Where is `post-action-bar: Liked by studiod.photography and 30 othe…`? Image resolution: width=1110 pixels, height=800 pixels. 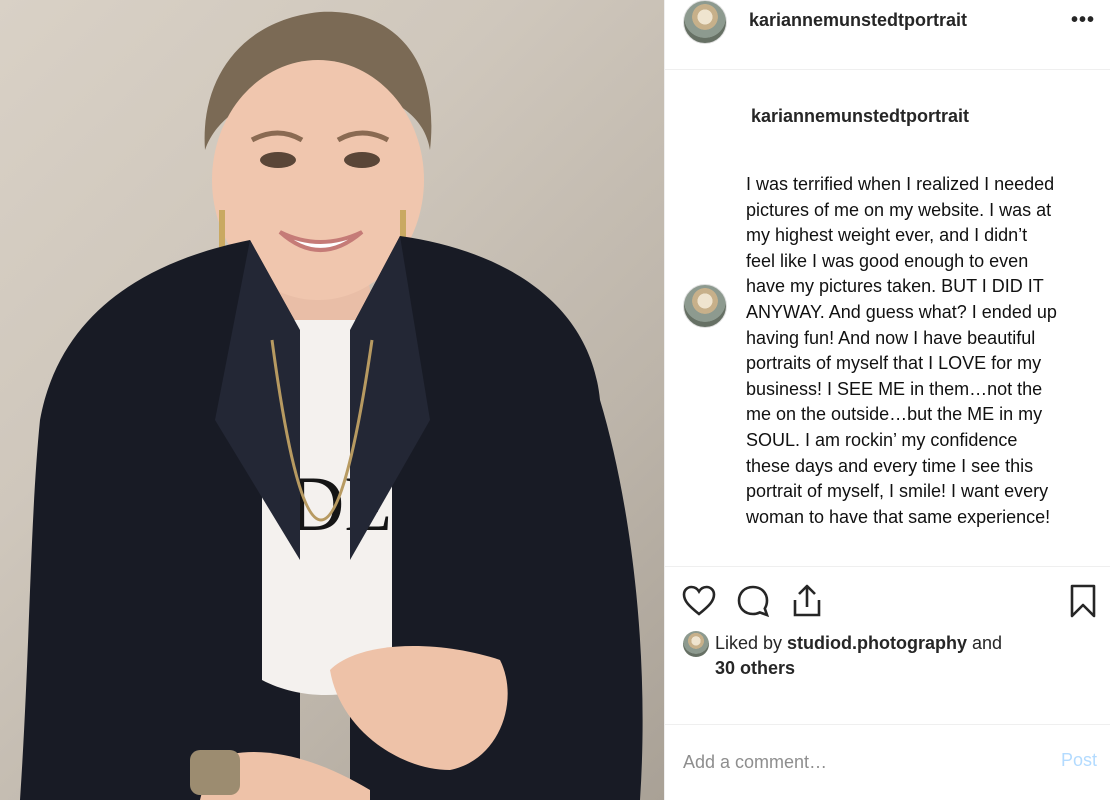 post-action-bar: Liked by studiod.photography and 30 othe… is located at coordinates (887, 645).